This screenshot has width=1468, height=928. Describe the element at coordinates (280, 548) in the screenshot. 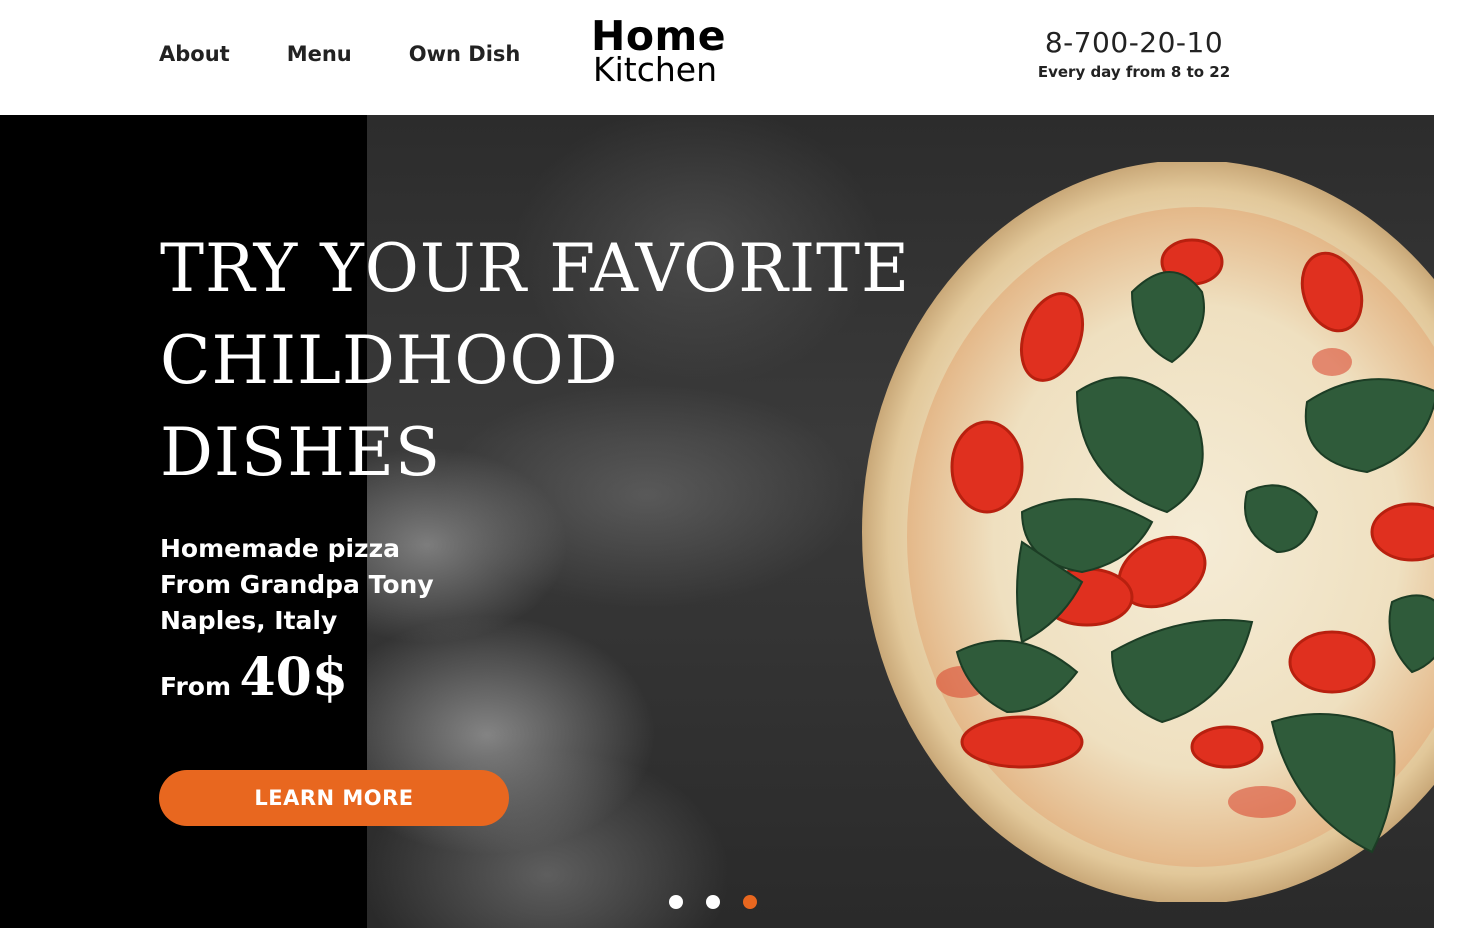

I see `subtitle-line: Homemade pizza` at that location.